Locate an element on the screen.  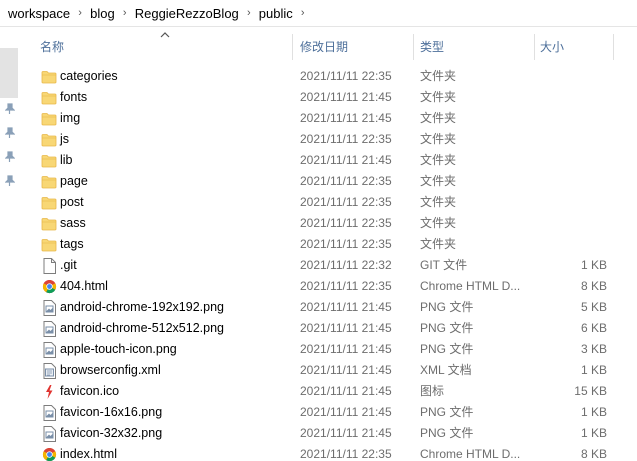
file-size: 15 KB is located at coordinates (590, 391).